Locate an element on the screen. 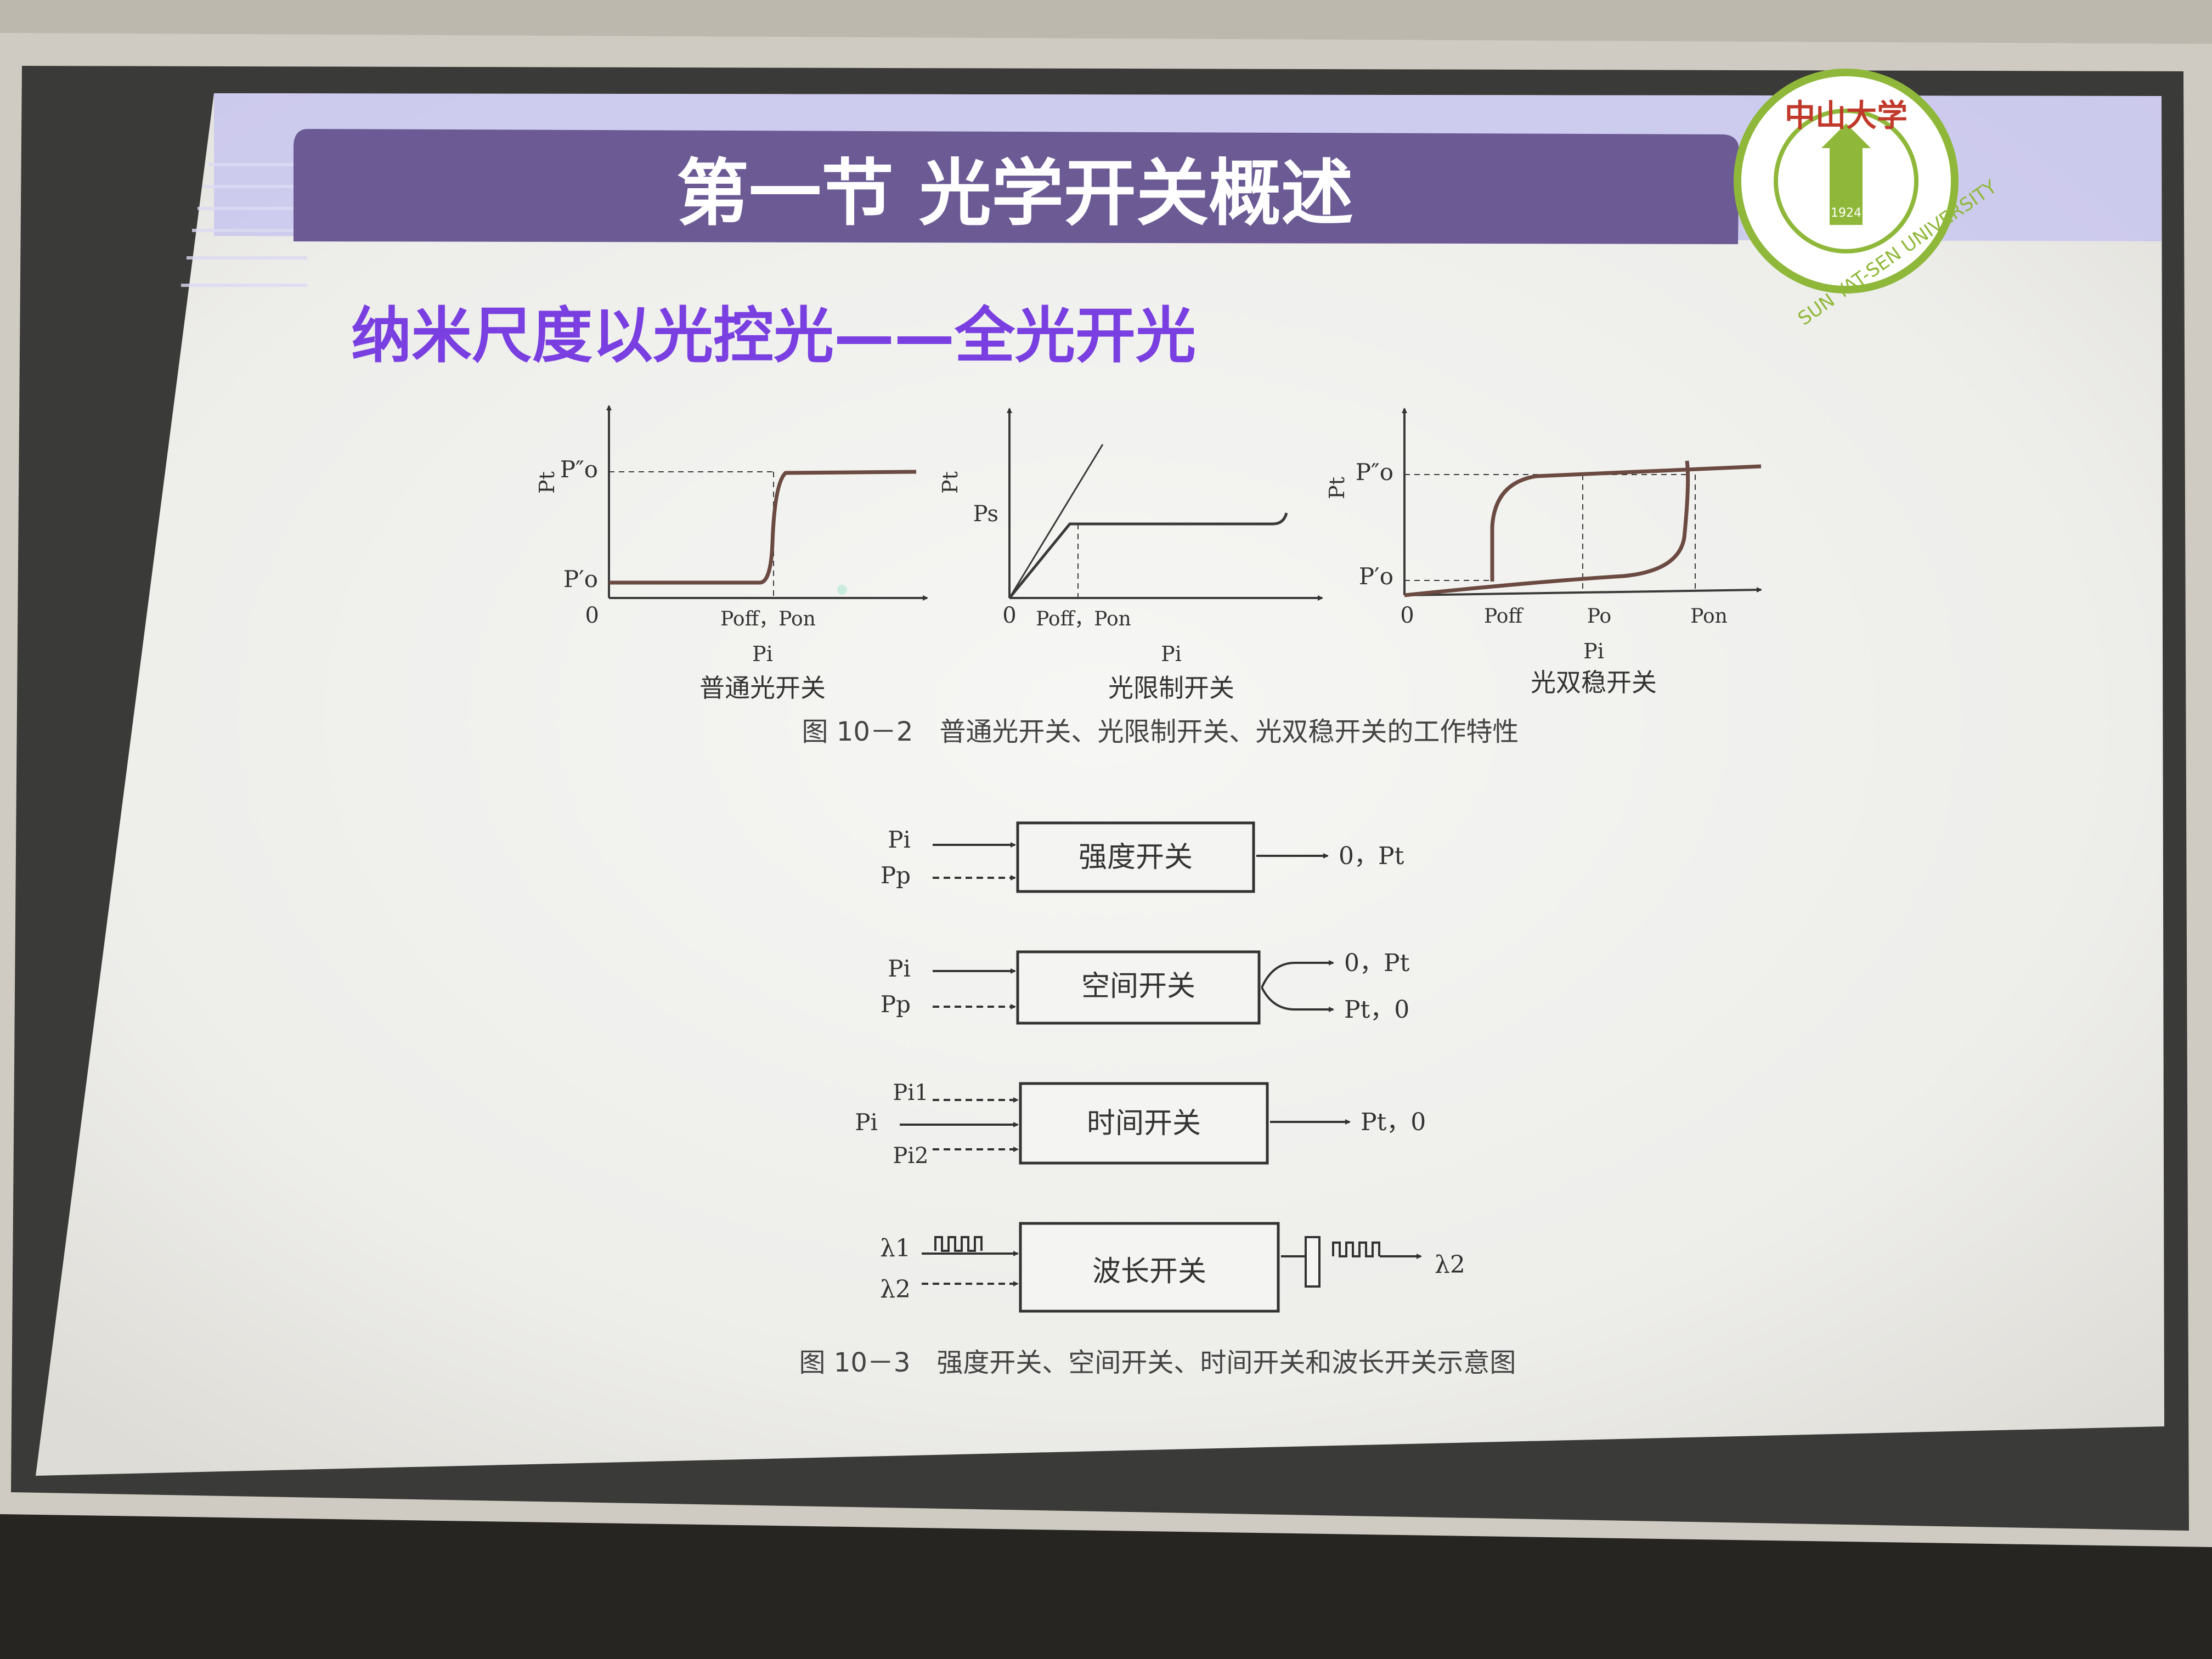 This screenshot has height=1659, width=2212. input-label: Pi1 is located at coordinates (911, 1092).